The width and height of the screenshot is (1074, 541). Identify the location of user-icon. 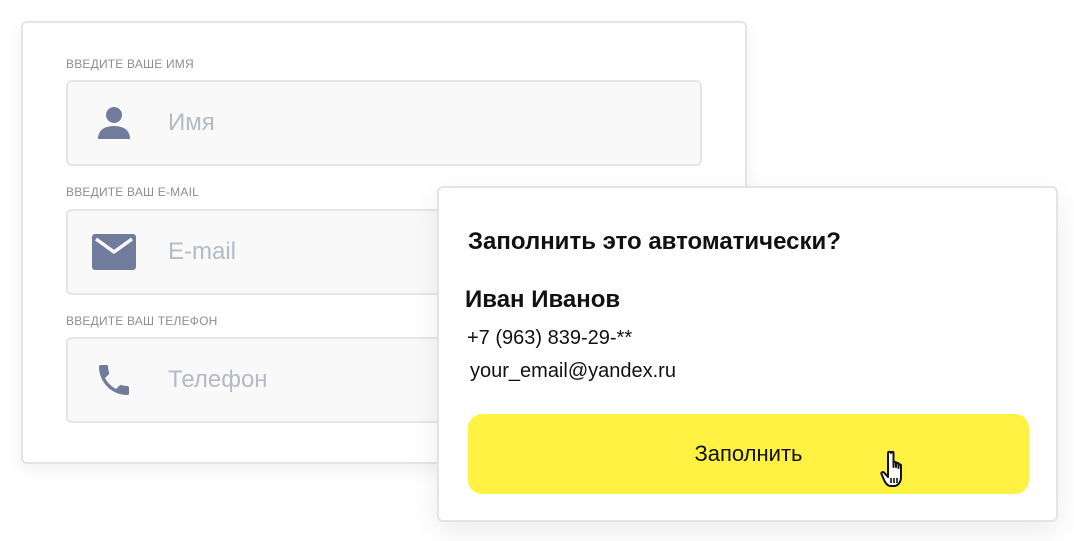
(114, 123).